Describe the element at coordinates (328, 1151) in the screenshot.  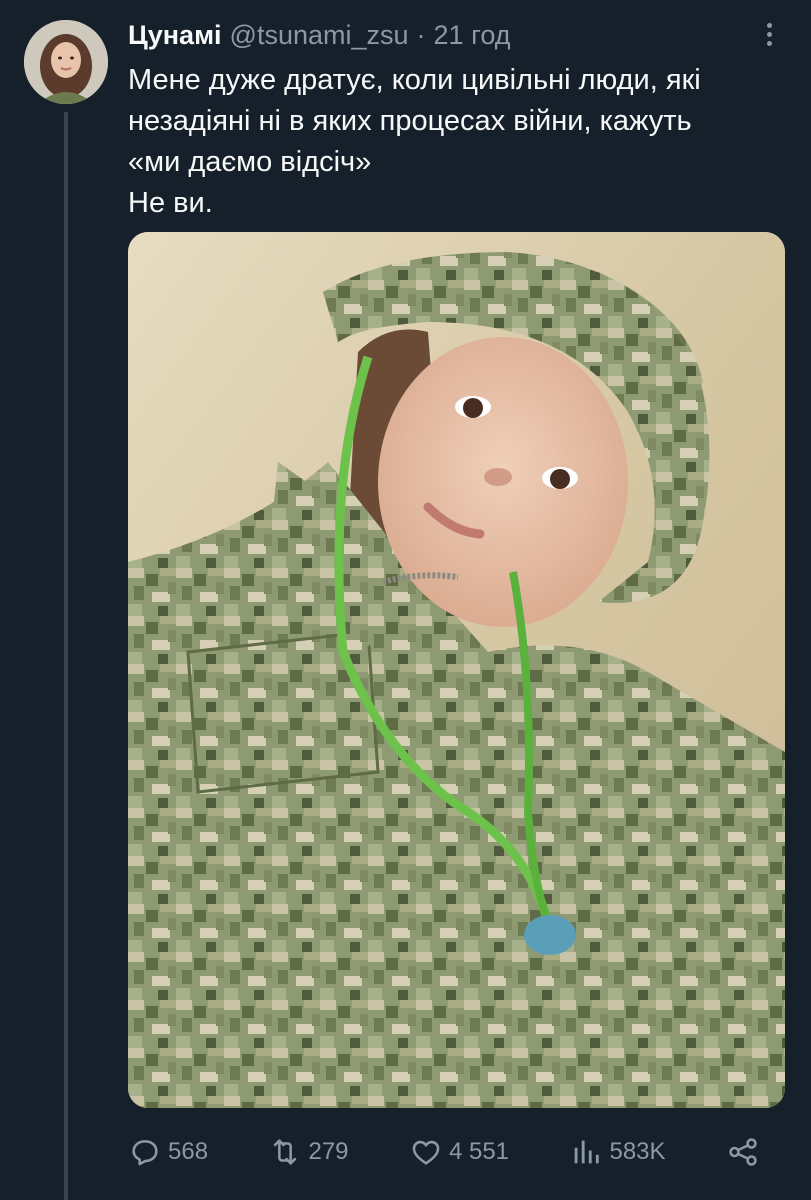
I see `retweet-count: 279` at that location.